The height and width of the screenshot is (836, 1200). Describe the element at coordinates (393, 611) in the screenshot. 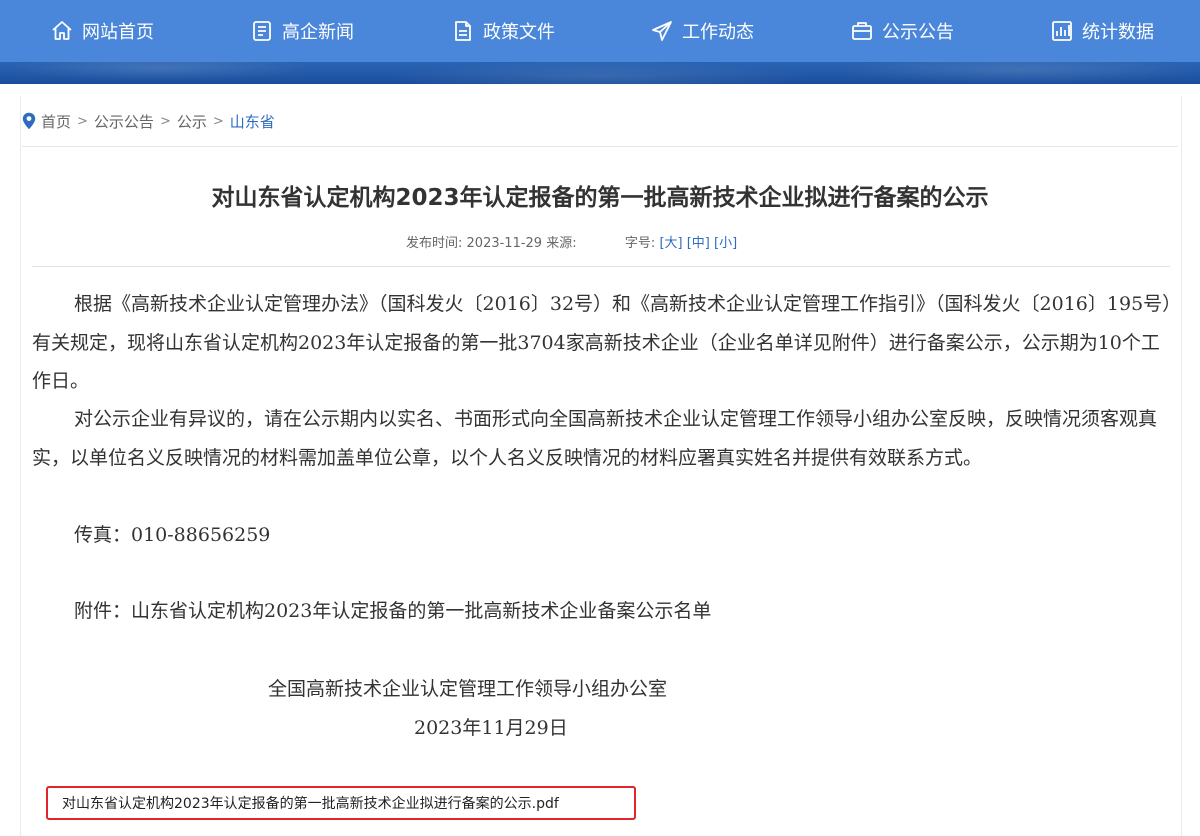

I see `attachment-note: 附件：山东省认定机构2023年认定报备的第一批高新技术企业备案公示名单` at that location.